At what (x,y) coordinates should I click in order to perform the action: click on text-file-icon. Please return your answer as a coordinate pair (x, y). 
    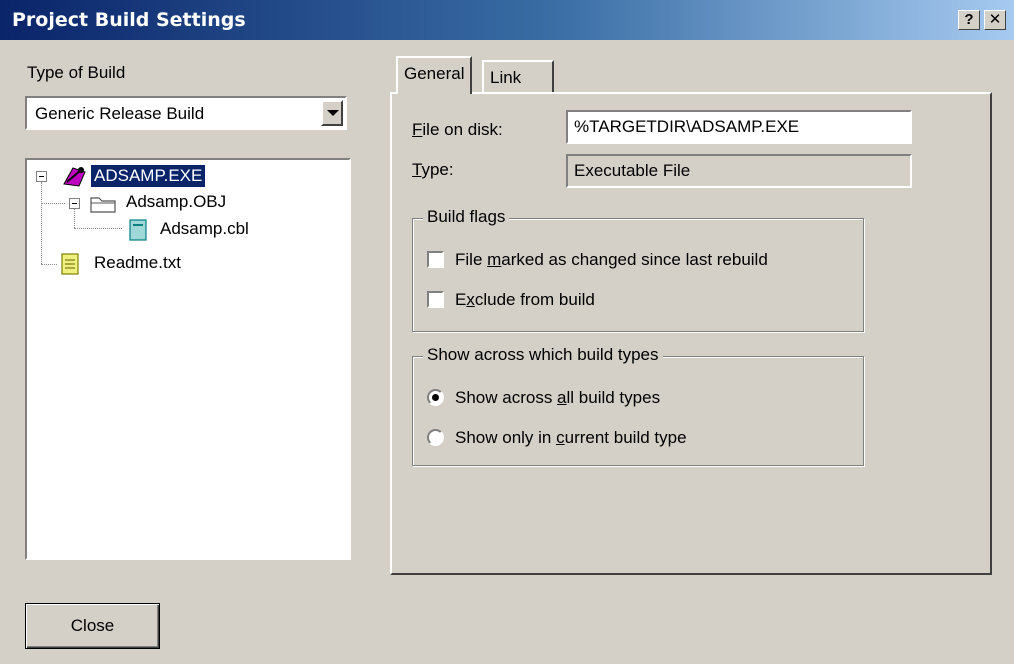
    Looking at the image, I should click on (70, 264).